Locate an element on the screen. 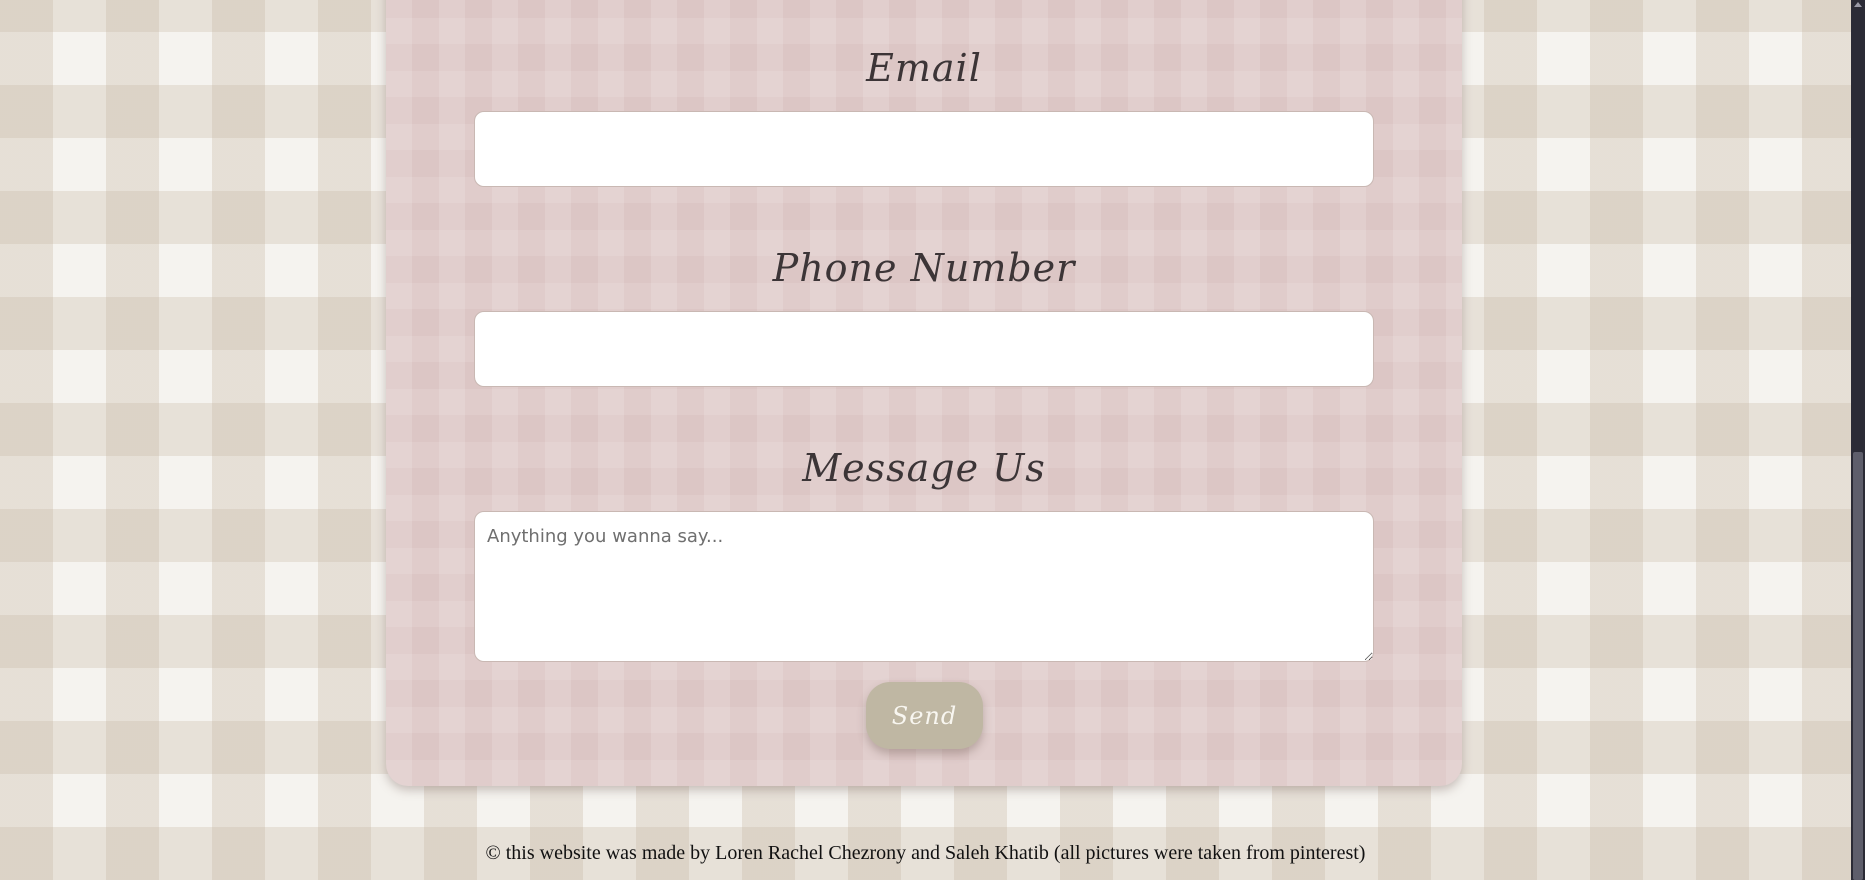 The width and height of the screenshot is (1865, 880). send-button: Send is located at coordinates (924, 715).